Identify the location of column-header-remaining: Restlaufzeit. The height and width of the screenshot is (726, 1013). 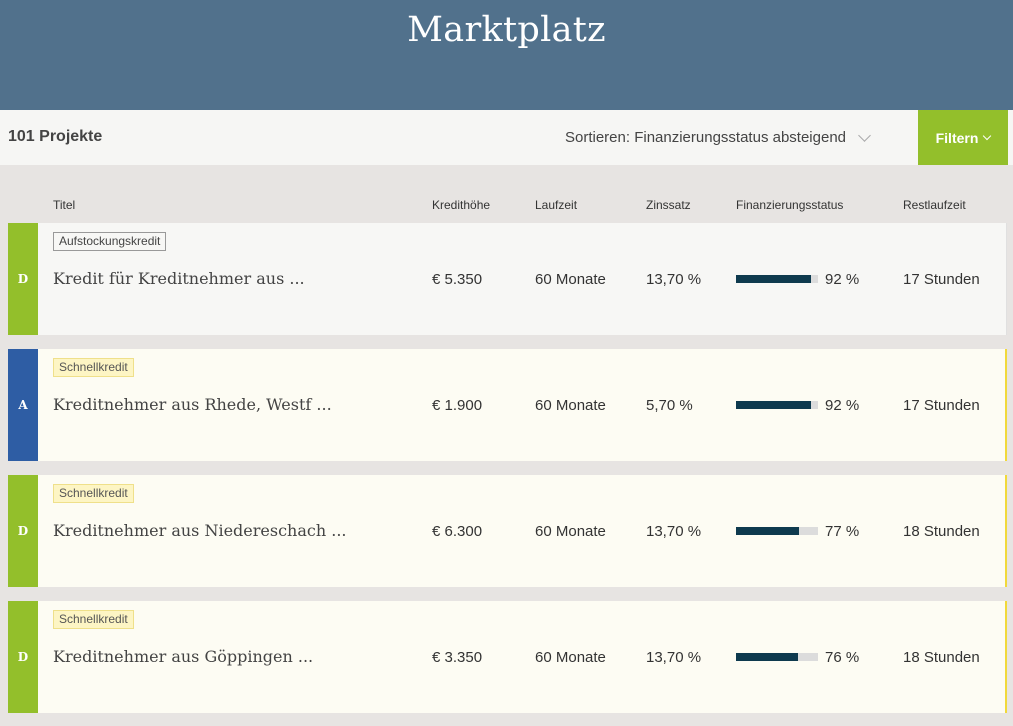
(934, 205).